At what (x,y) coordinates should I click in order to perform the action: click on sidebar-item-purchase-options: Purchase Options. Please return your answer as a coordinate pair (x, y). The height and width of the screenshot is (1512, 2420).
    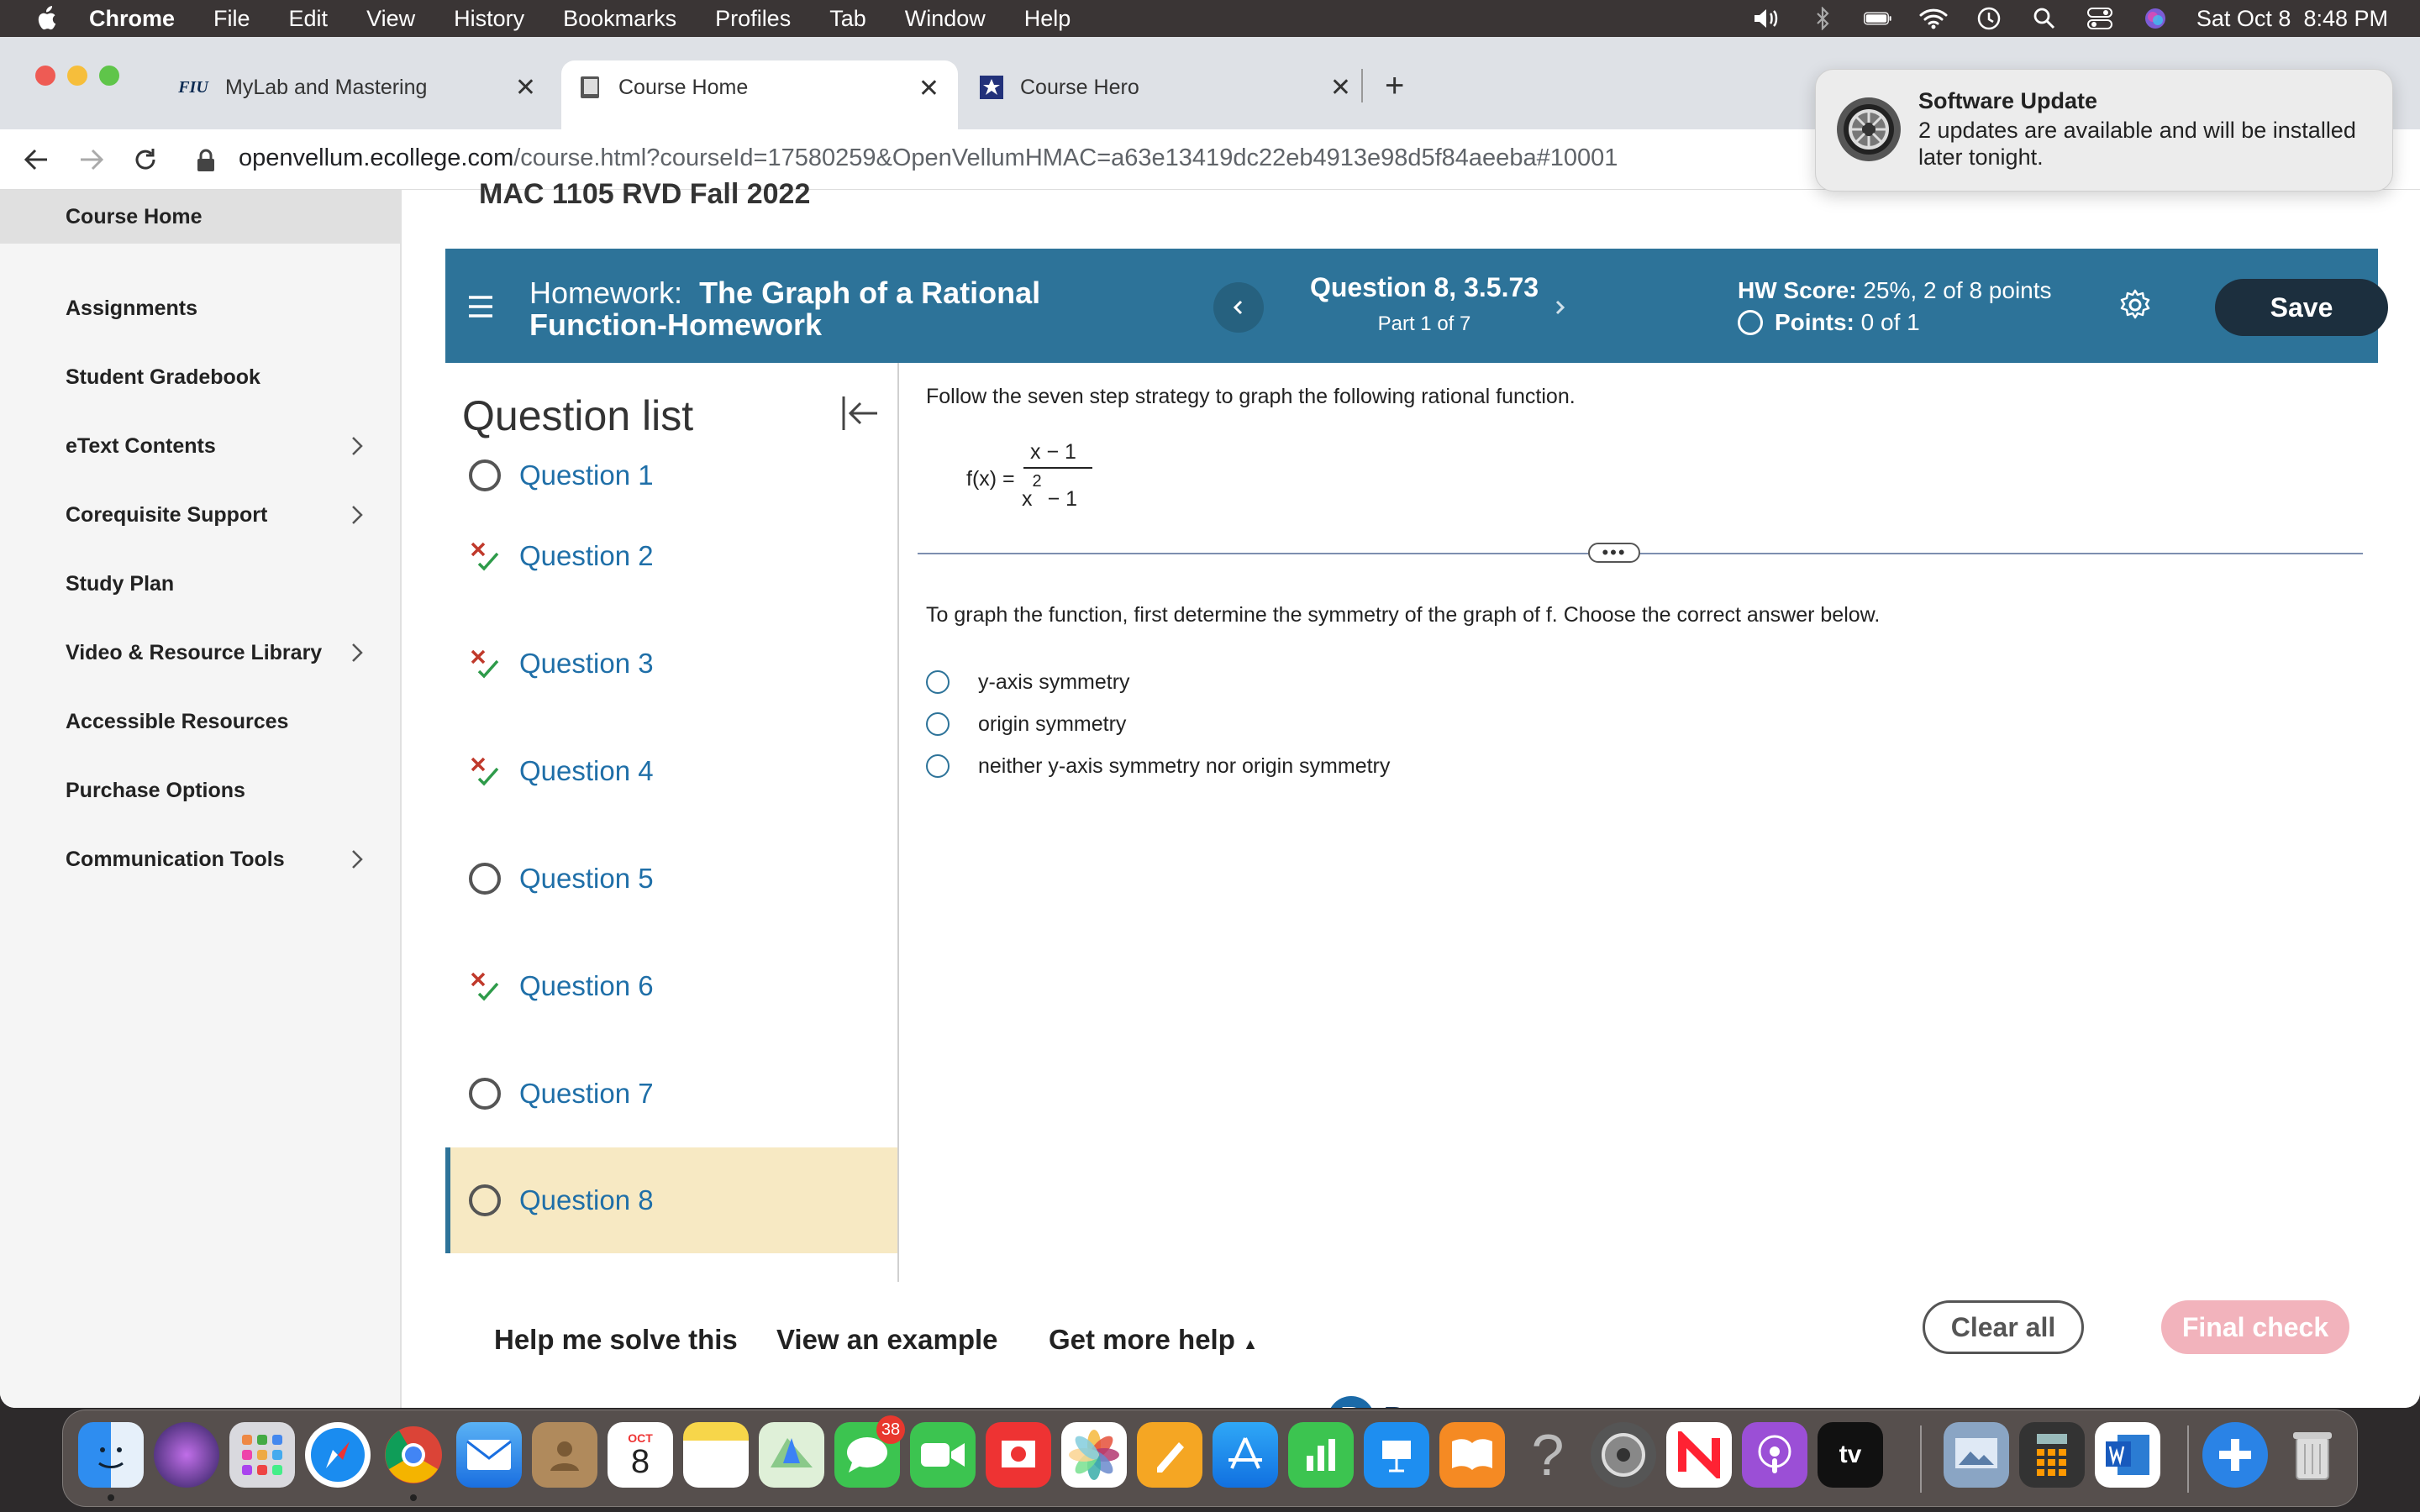
    Looking at the image, I should click on (200, 790).